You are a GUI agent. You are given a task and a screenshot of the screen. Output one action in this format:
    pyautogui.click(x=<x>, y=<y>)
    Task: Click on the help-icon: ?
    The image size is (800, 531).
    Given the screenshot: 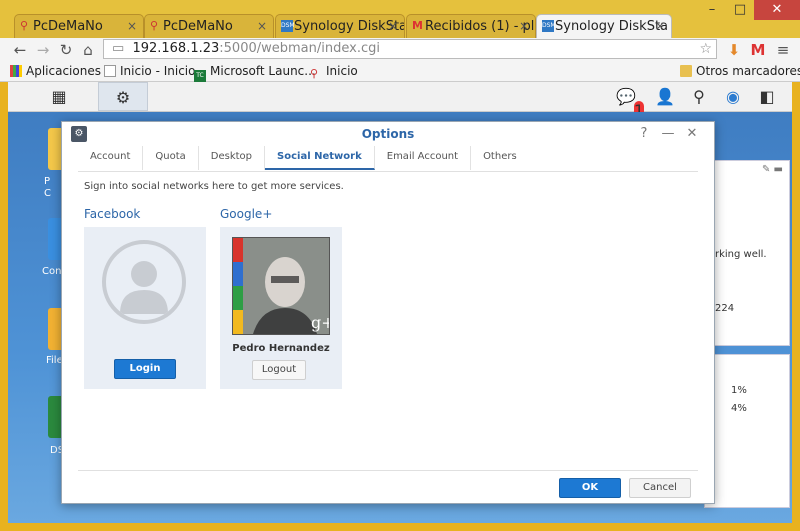 What is the action you would take?
    pyautogui.click(x=644, y=134)
    